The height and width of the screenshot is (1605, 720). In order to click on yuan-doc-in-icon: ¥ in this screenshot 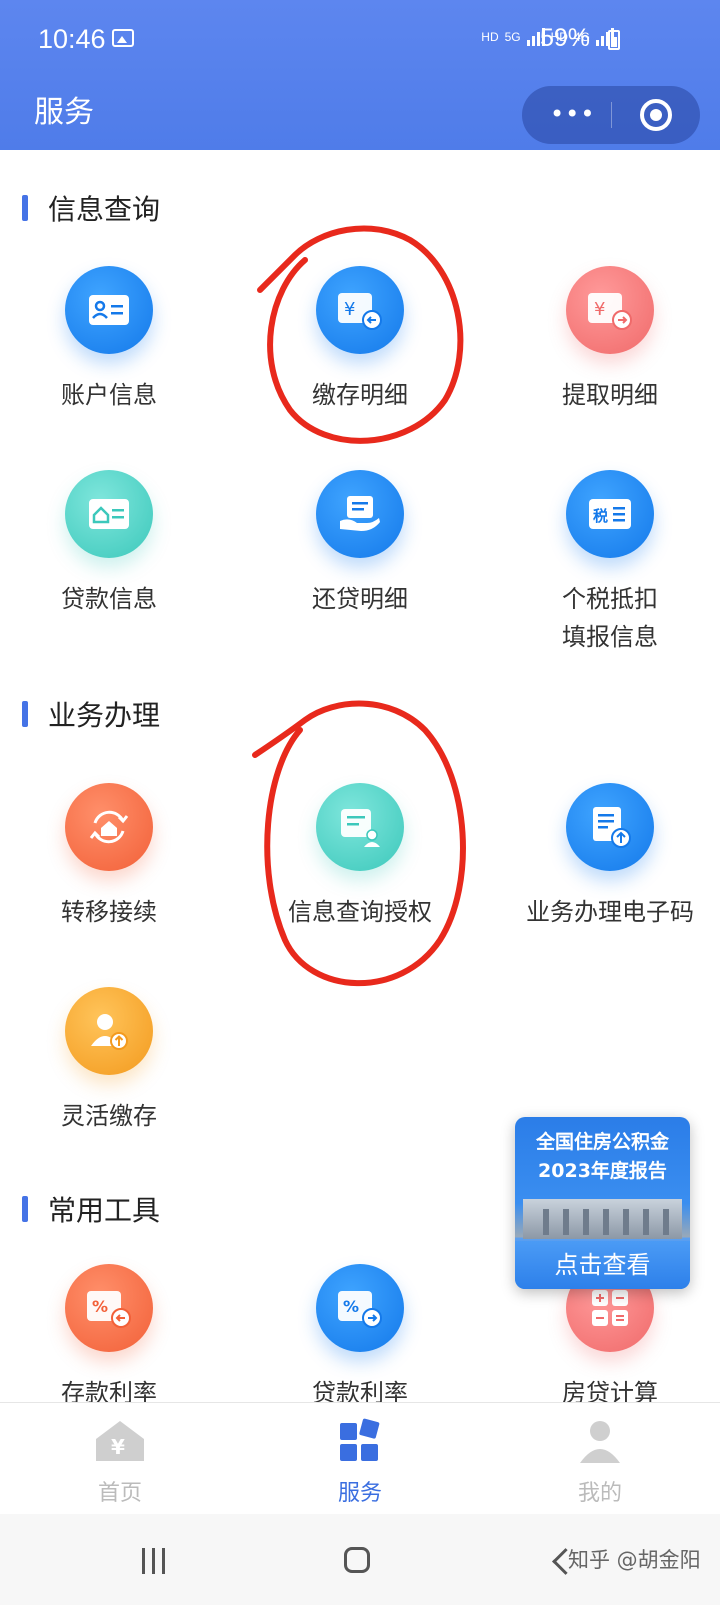, I will do `click(360, 310)`.